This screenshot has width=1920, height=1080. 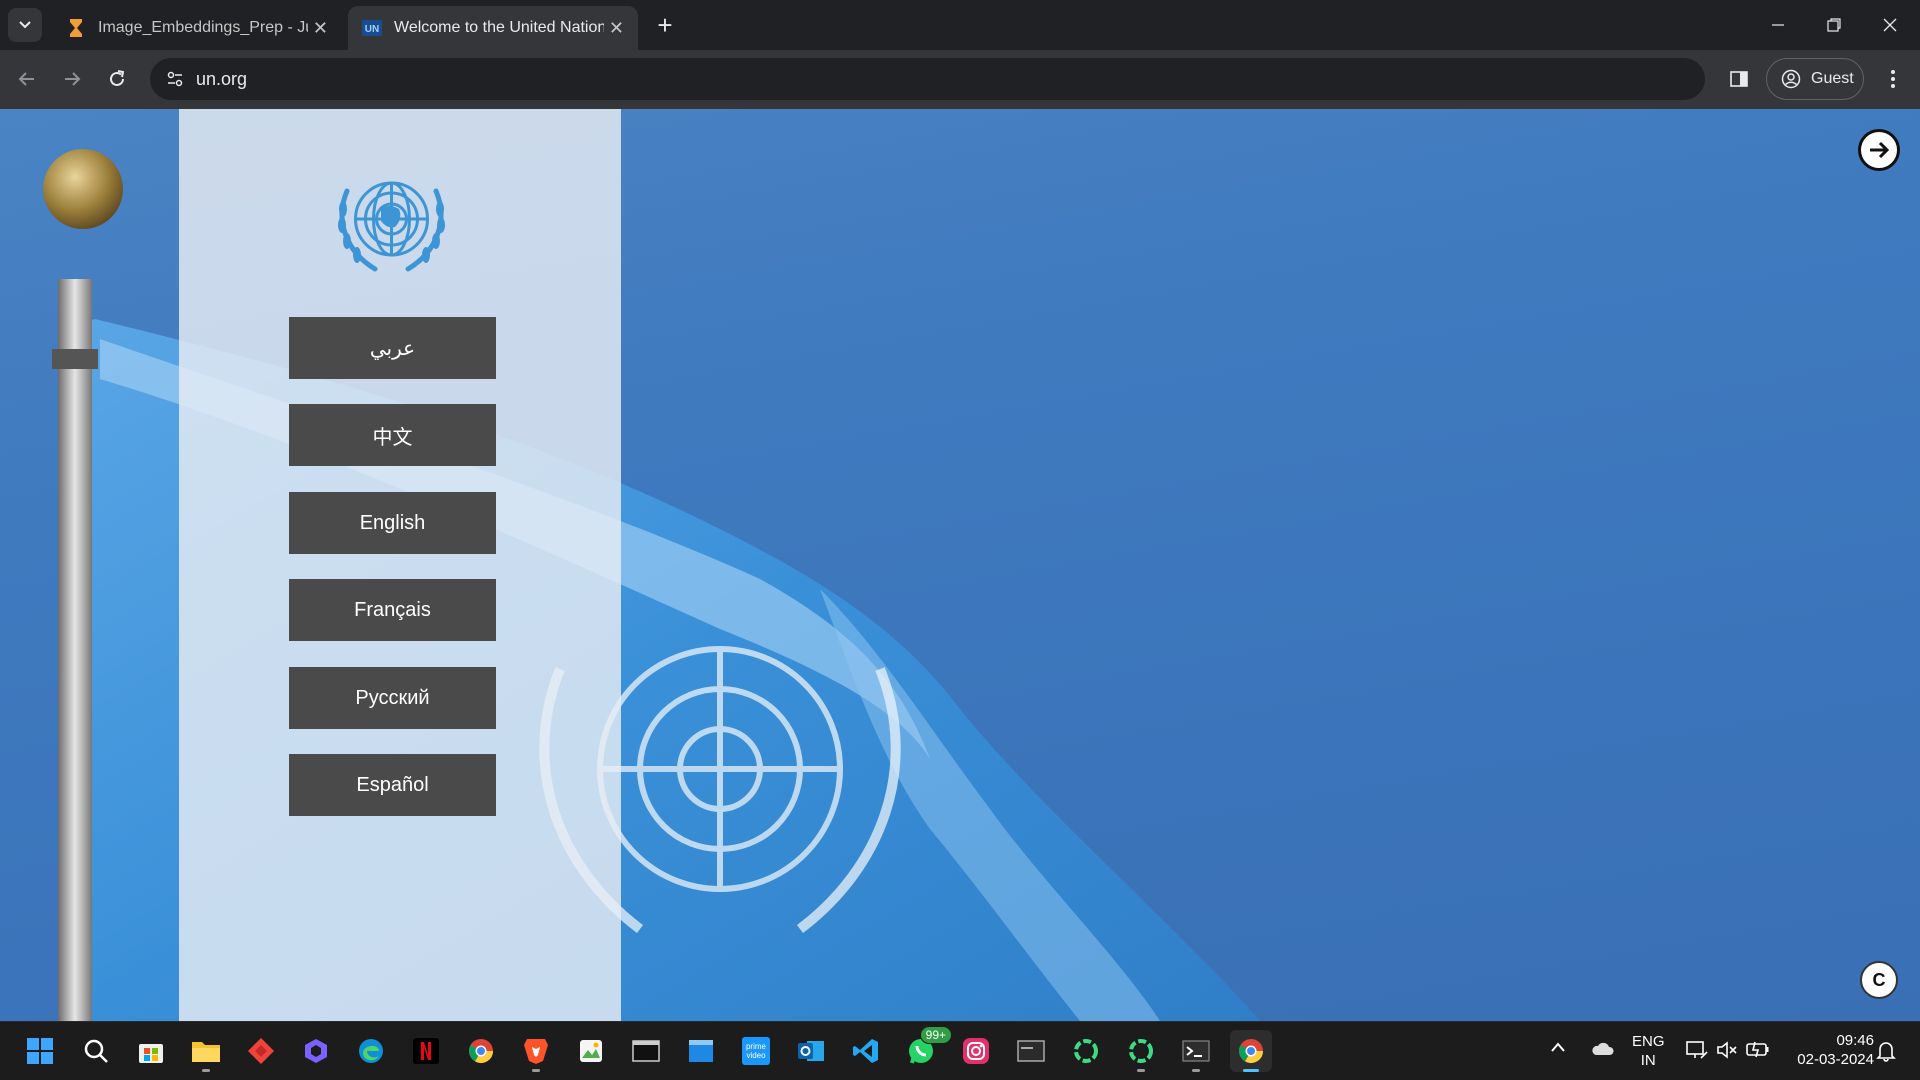 I want to click on reload-button, so click(x=117, y=79).